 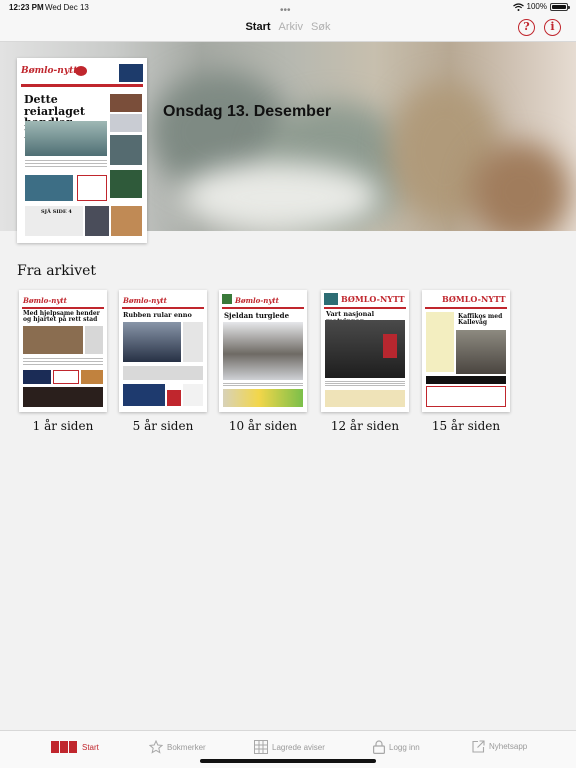 I want to click on help-icon: ?, so click(x=526, y=26).